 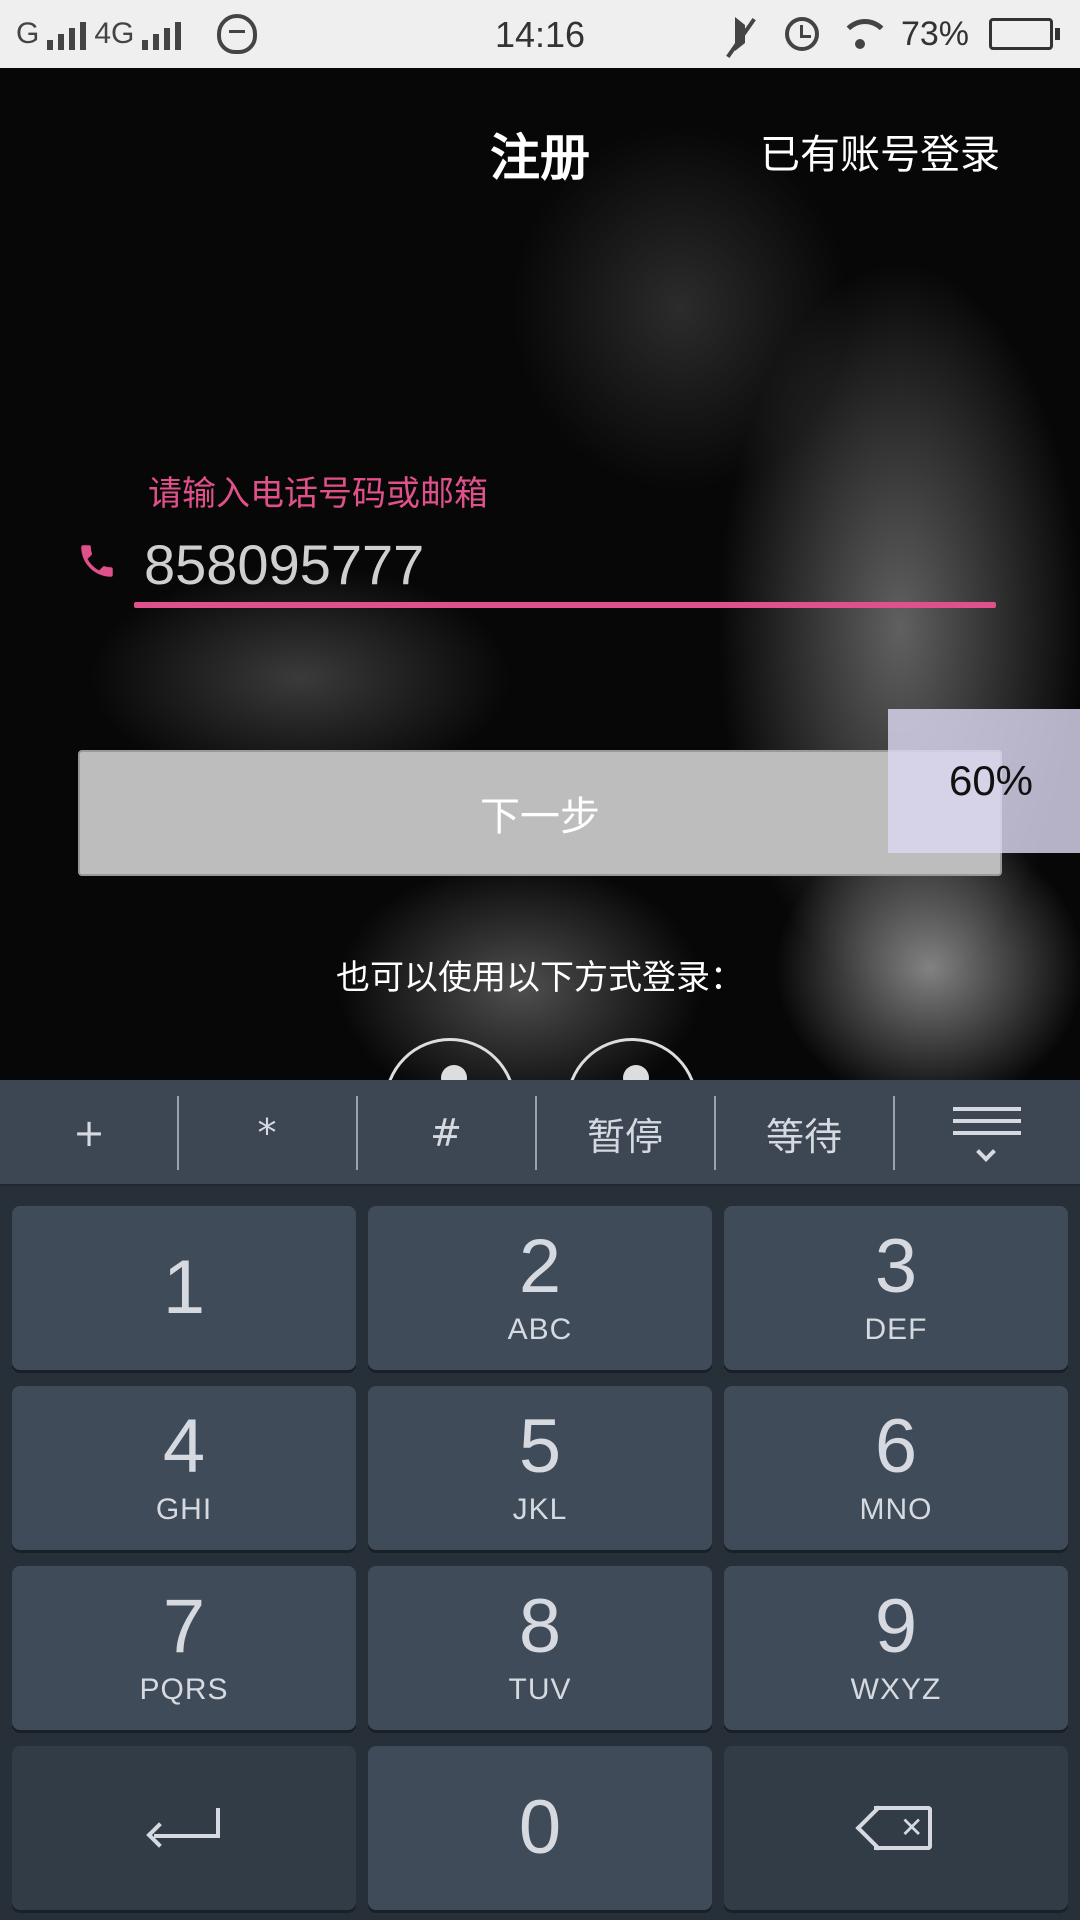 What do you see at coordinates (896, 1266) in the screenshot?
I see `key-digit: 3` at bounding box center [896, 1266].